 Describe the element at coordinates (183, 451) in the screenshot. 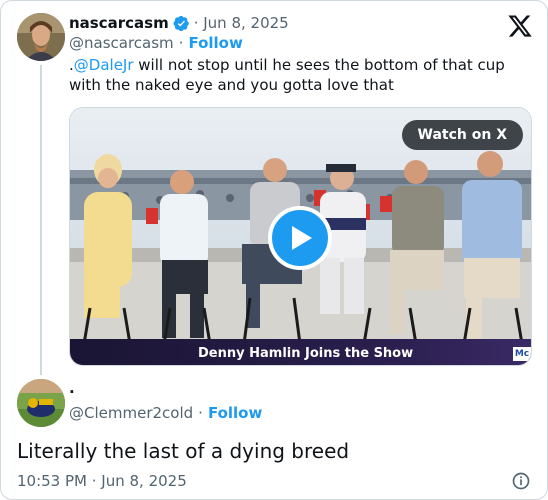

I see `reply-text: Literally the last of a dying breed` at that location.